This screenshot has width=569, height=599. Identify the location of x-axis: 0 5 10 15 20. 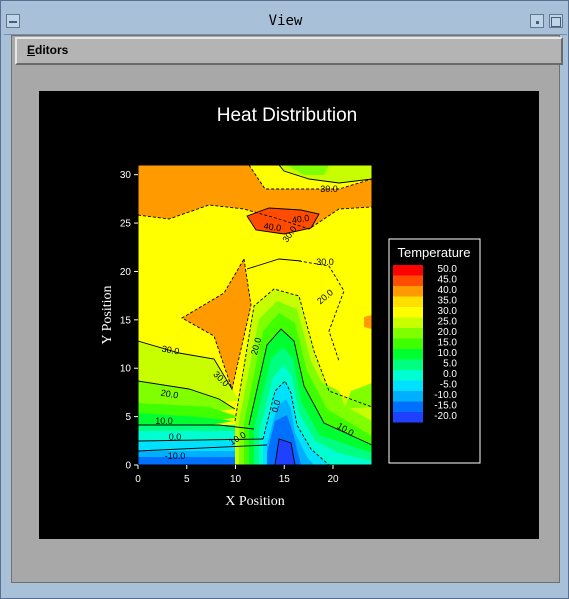
(237, 475).